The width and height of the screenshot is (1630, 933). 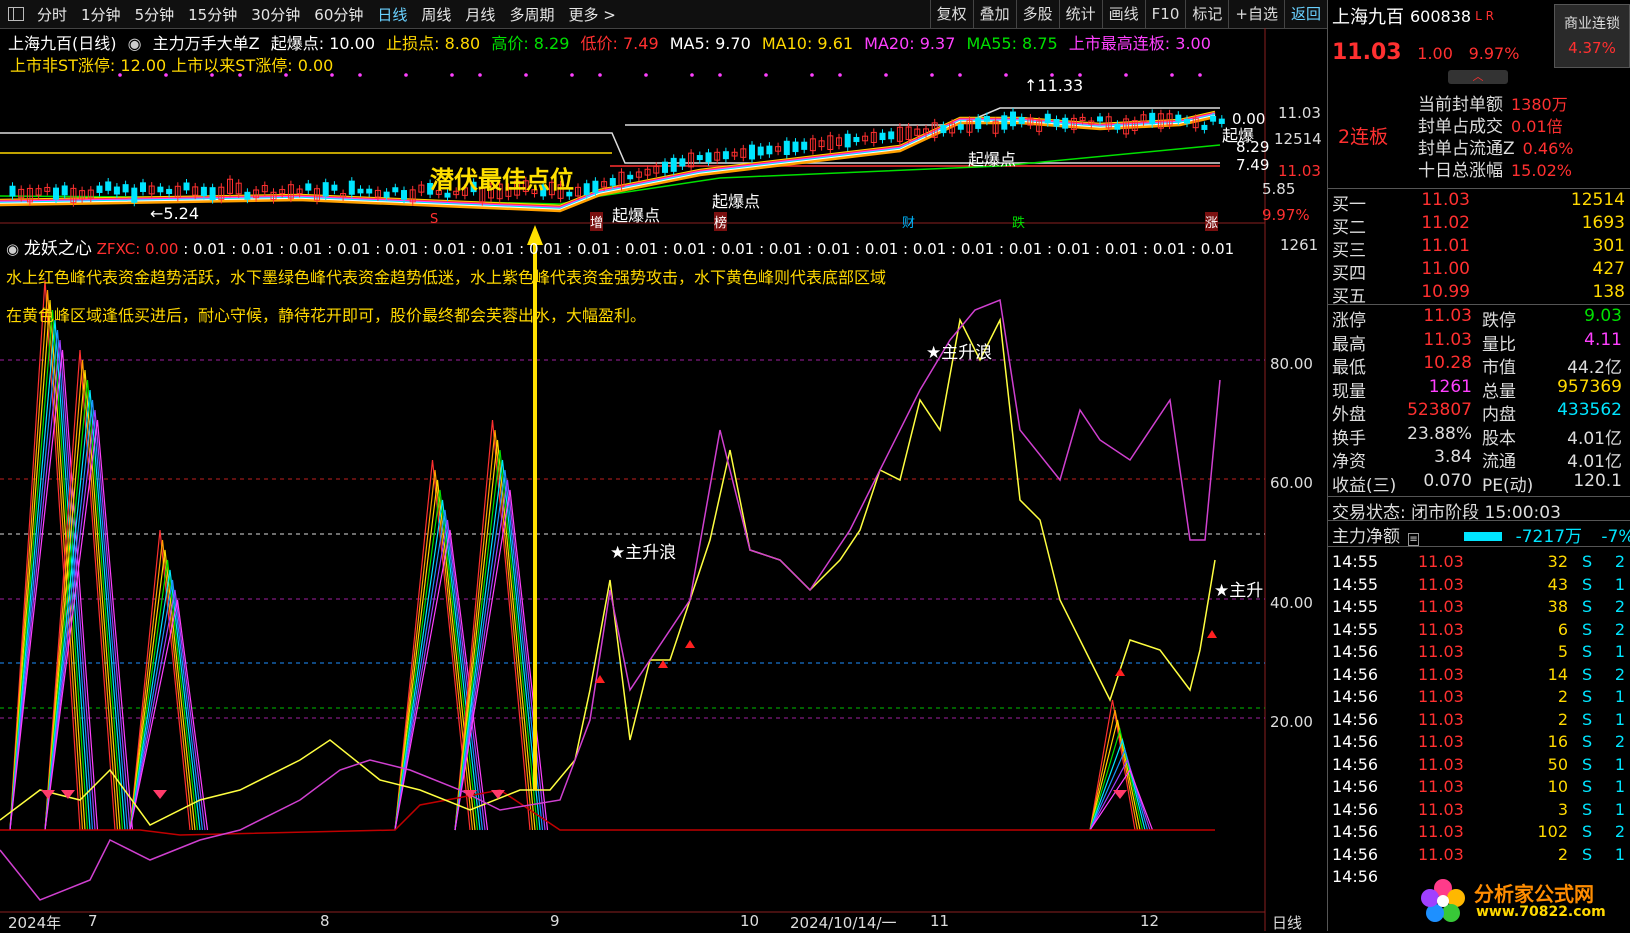 What do you see at coordinates (1541, 912) in the screenshot?
I see `logo-url: www.70822.com` at bounding box center [1541, 912].